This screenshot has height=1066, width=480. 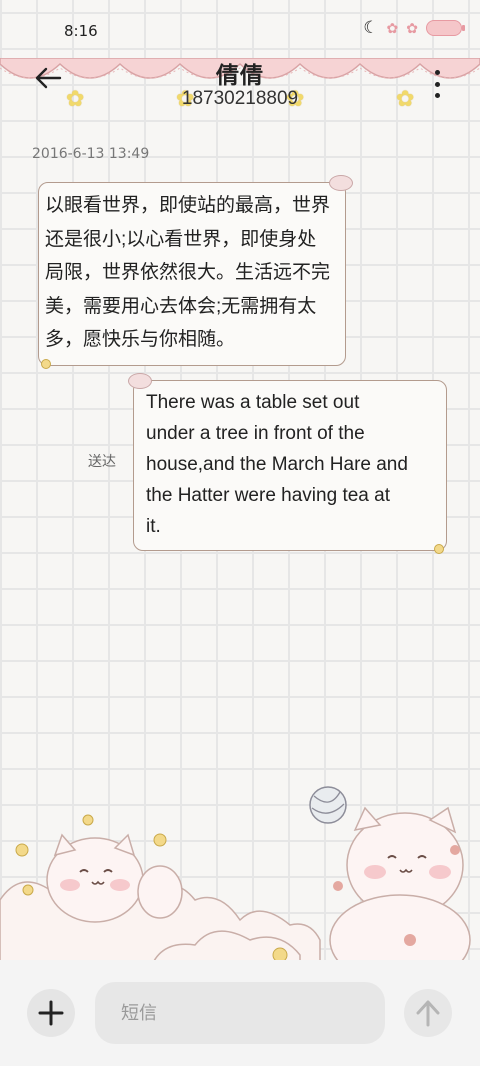 What do you see at coordinates (188, 272) in the screenshot?
I see `message-line: 局限，世界依然很大。生活远不完` at bounding box center [188, 272].